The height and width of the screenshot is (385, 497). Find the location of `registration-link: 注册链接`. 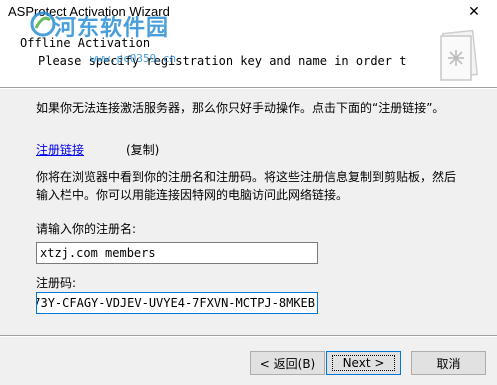

registration-link: 注册链接 is located at coordinates (60, 149).